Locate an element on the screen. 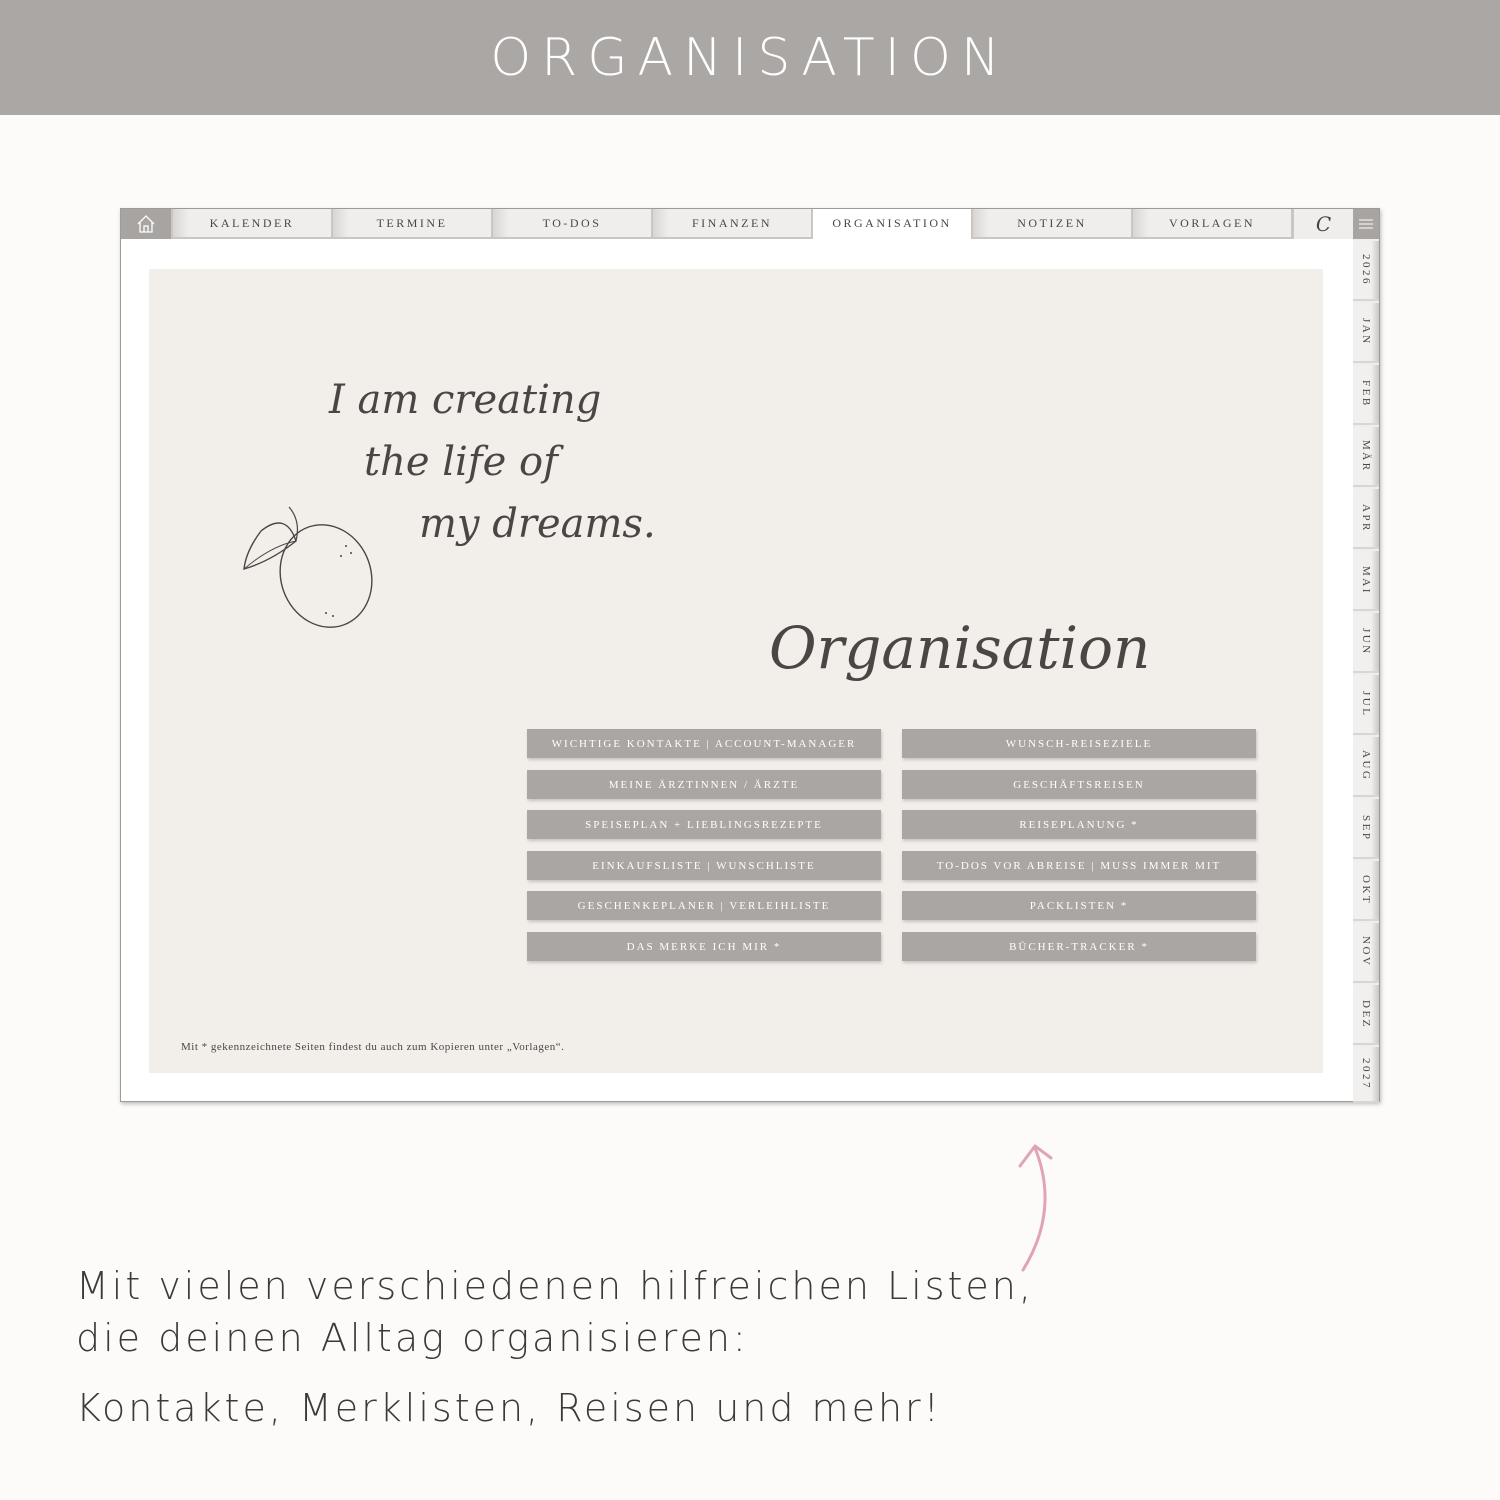 The height and width of the screenshot is (1500, 1500). logo-letter: C is located at coordinates (1323, 224).